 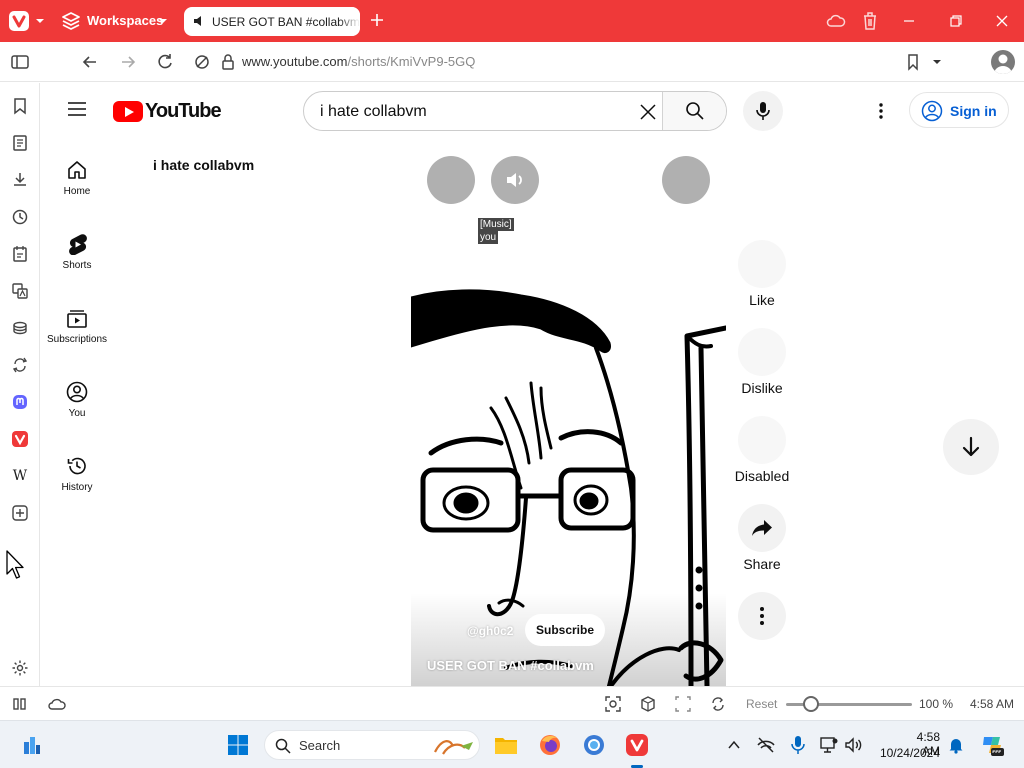 What do you see at coordinates (20, 402) in the screenshot?
I see `mastodon-icon` at bounding box center [20, 402].